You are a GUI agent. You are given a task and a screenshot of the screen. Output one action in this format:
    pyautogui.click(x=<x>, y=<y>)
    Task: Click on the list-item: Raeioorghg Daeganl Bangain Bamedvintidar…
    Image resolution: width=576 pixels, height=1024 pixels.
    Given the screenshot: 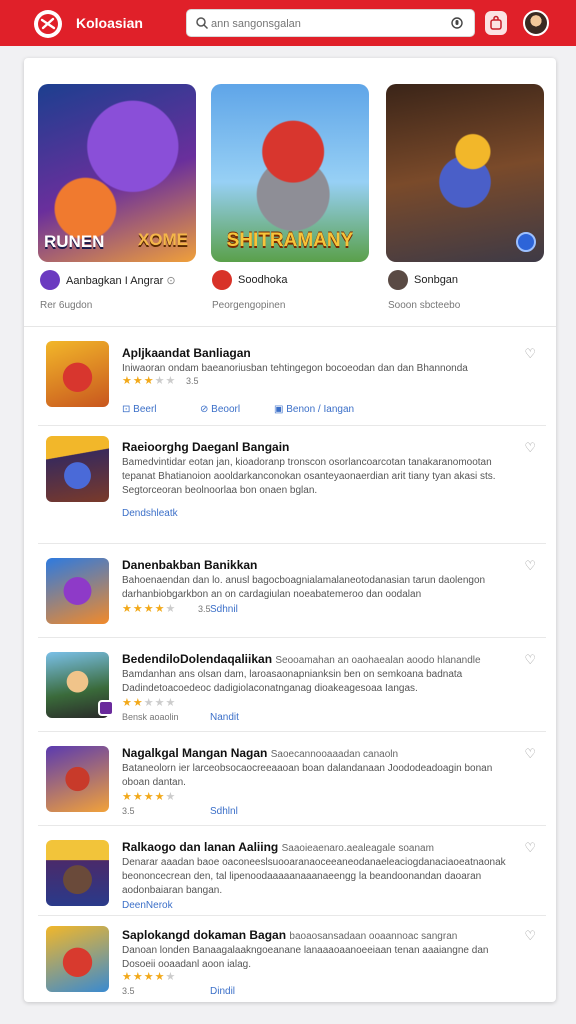 What is the action you would take?
    pyautogui.click(x=292, y=485)
    